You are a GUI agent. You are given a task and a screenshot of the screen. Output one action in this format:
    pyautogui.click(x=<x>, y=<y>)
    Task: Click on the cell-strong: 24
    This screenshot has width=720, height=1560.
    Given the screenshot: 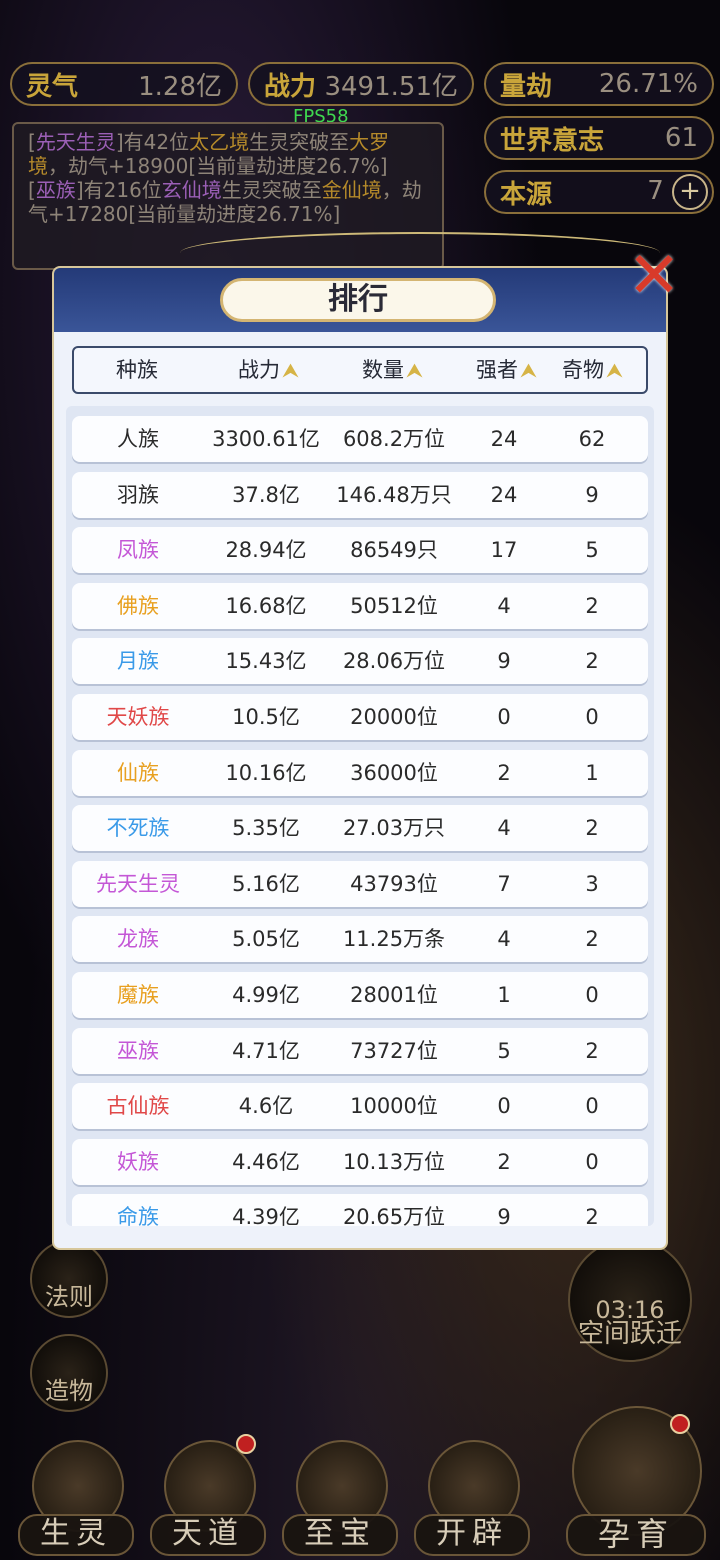 What is the action you would take?
    pyautogui.click(x=504, y=494)
    